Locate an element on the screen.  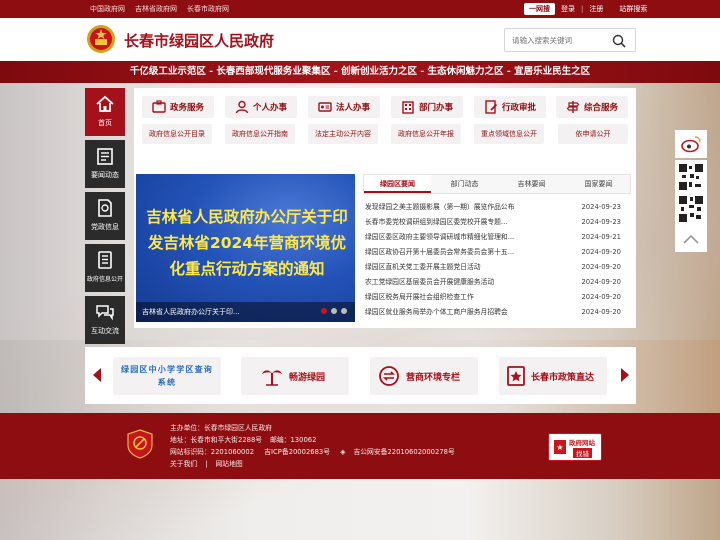
chevron-left-icon is located at coordinates (97, 375).